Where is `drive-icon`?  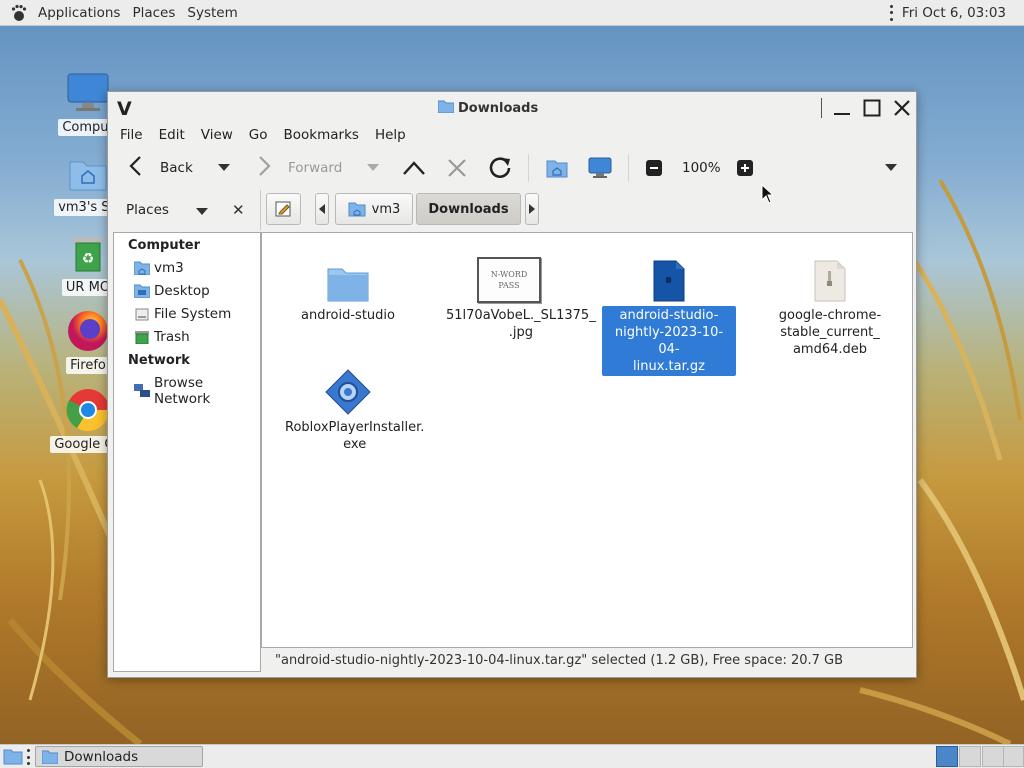 drive-icon is located at coordinates (142, 314).